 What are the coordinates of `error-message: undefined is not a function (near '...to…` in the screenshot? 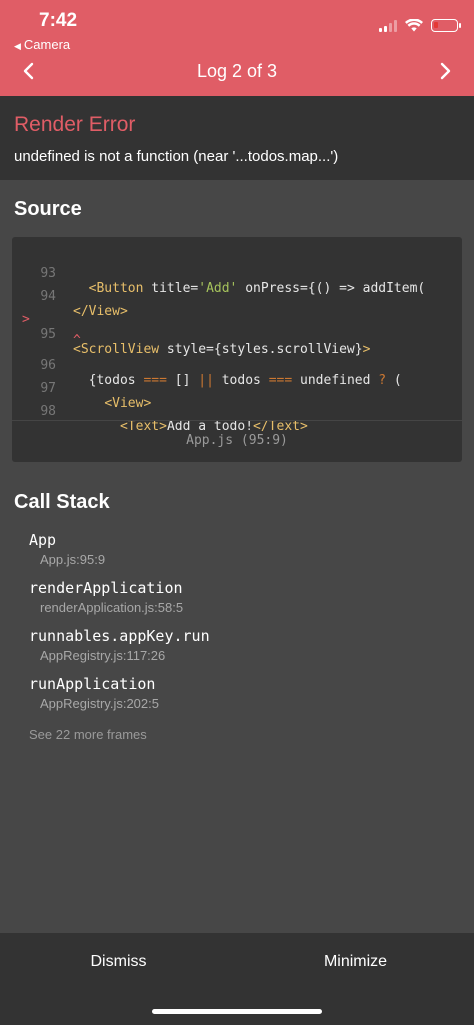 It's located at (176, 156).